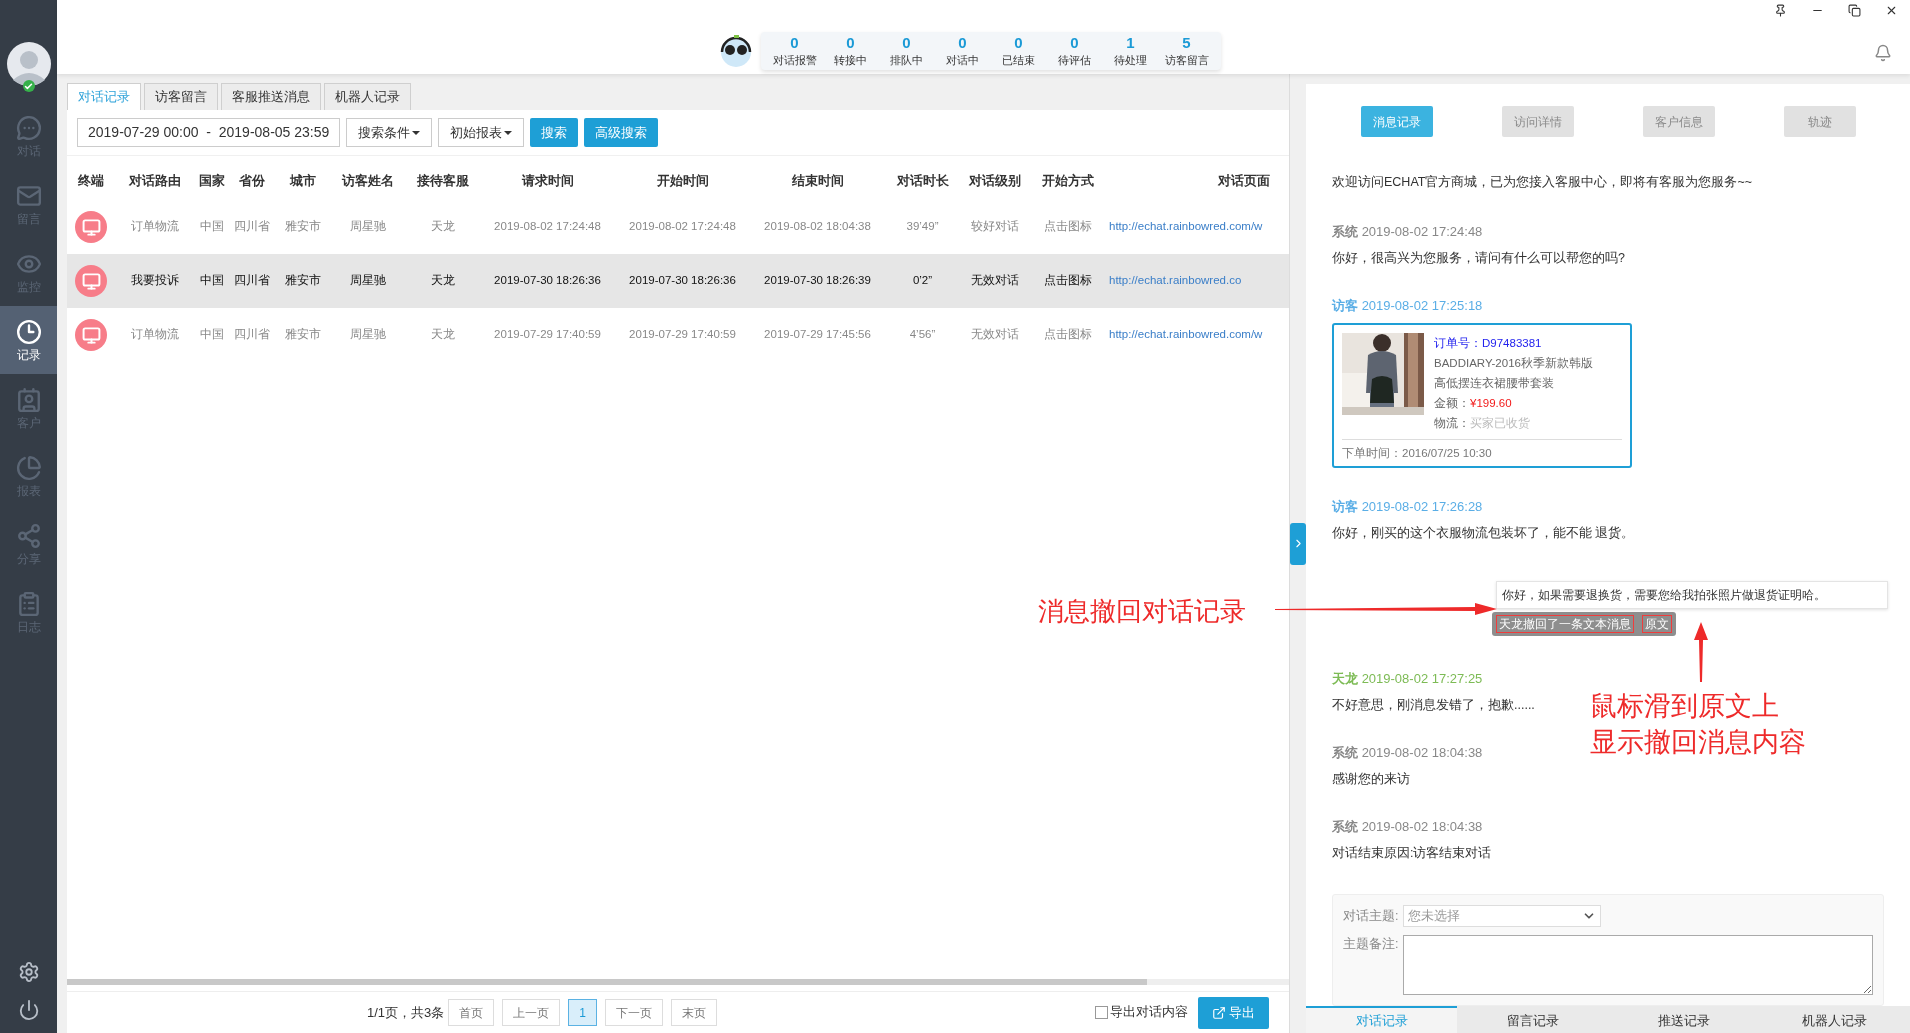  What do you see at coordinates (547, 335) in the screenshot?
I see `table-cell-text: 2019-07-29 17:40:59` at bounding box center [547, 335].